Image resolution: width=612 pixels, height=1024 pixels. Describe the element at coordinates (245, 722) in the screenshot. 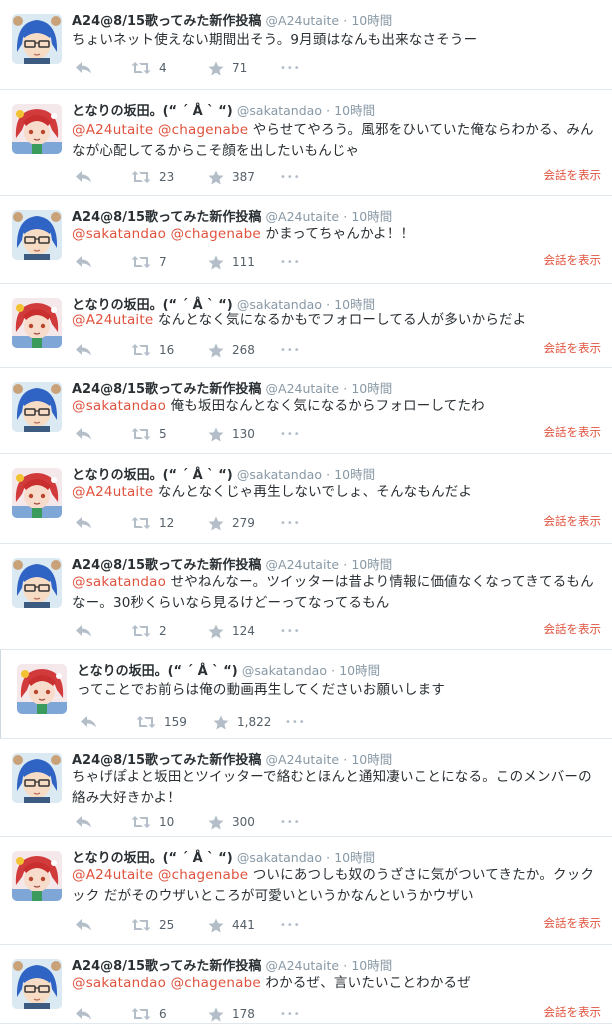

I see `favorite-button: 1,822` at that location.